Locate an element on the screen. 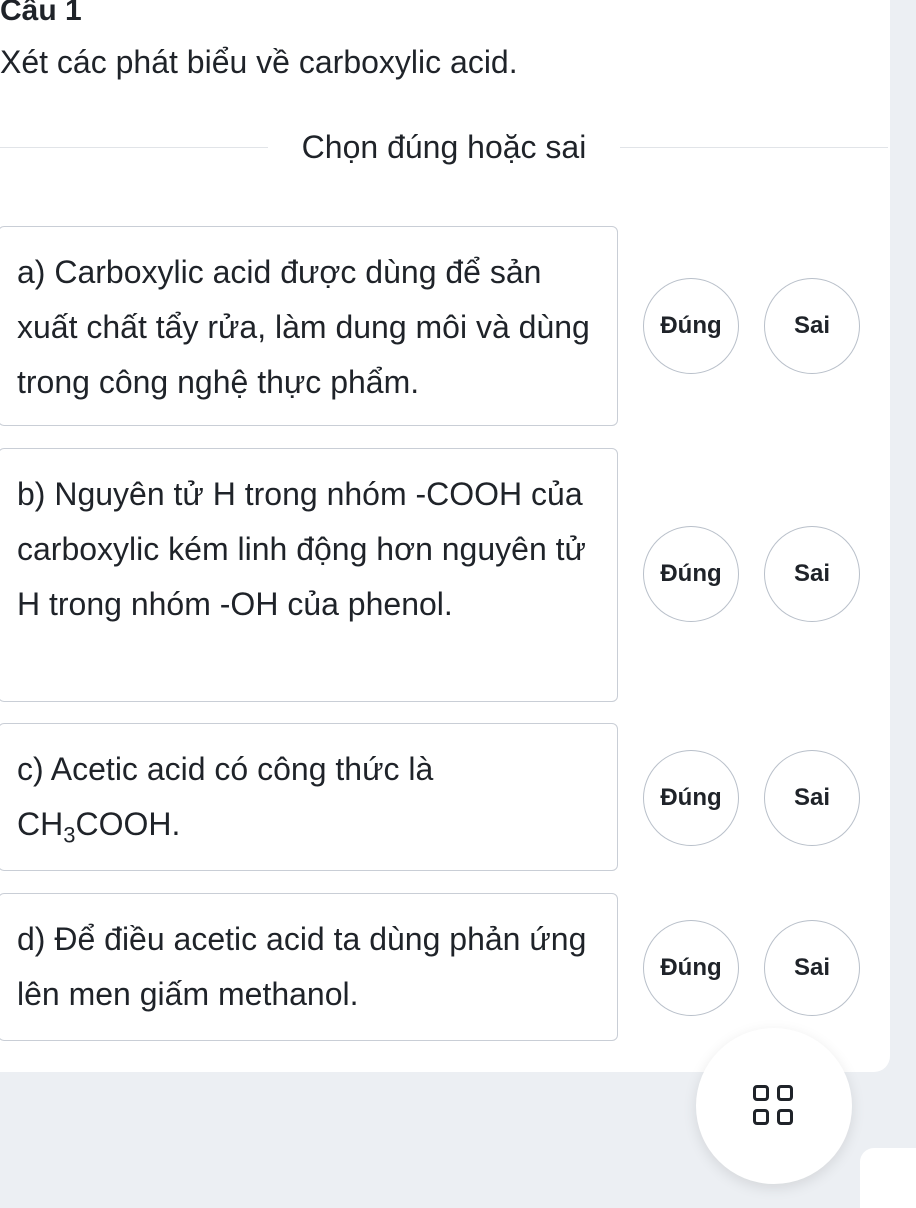 Image resolution: width=916 pixels, height=1208 pixels. statement-c: c) Acetic acid có công thức là CH3COOH. is located at coordinates (309, 797).